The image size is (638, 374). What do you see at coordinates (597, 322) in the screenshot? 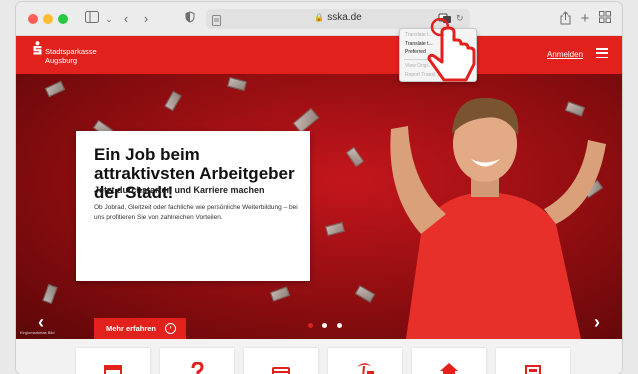
I see `next-slide-button: ›` at bounding box center [597, 322].